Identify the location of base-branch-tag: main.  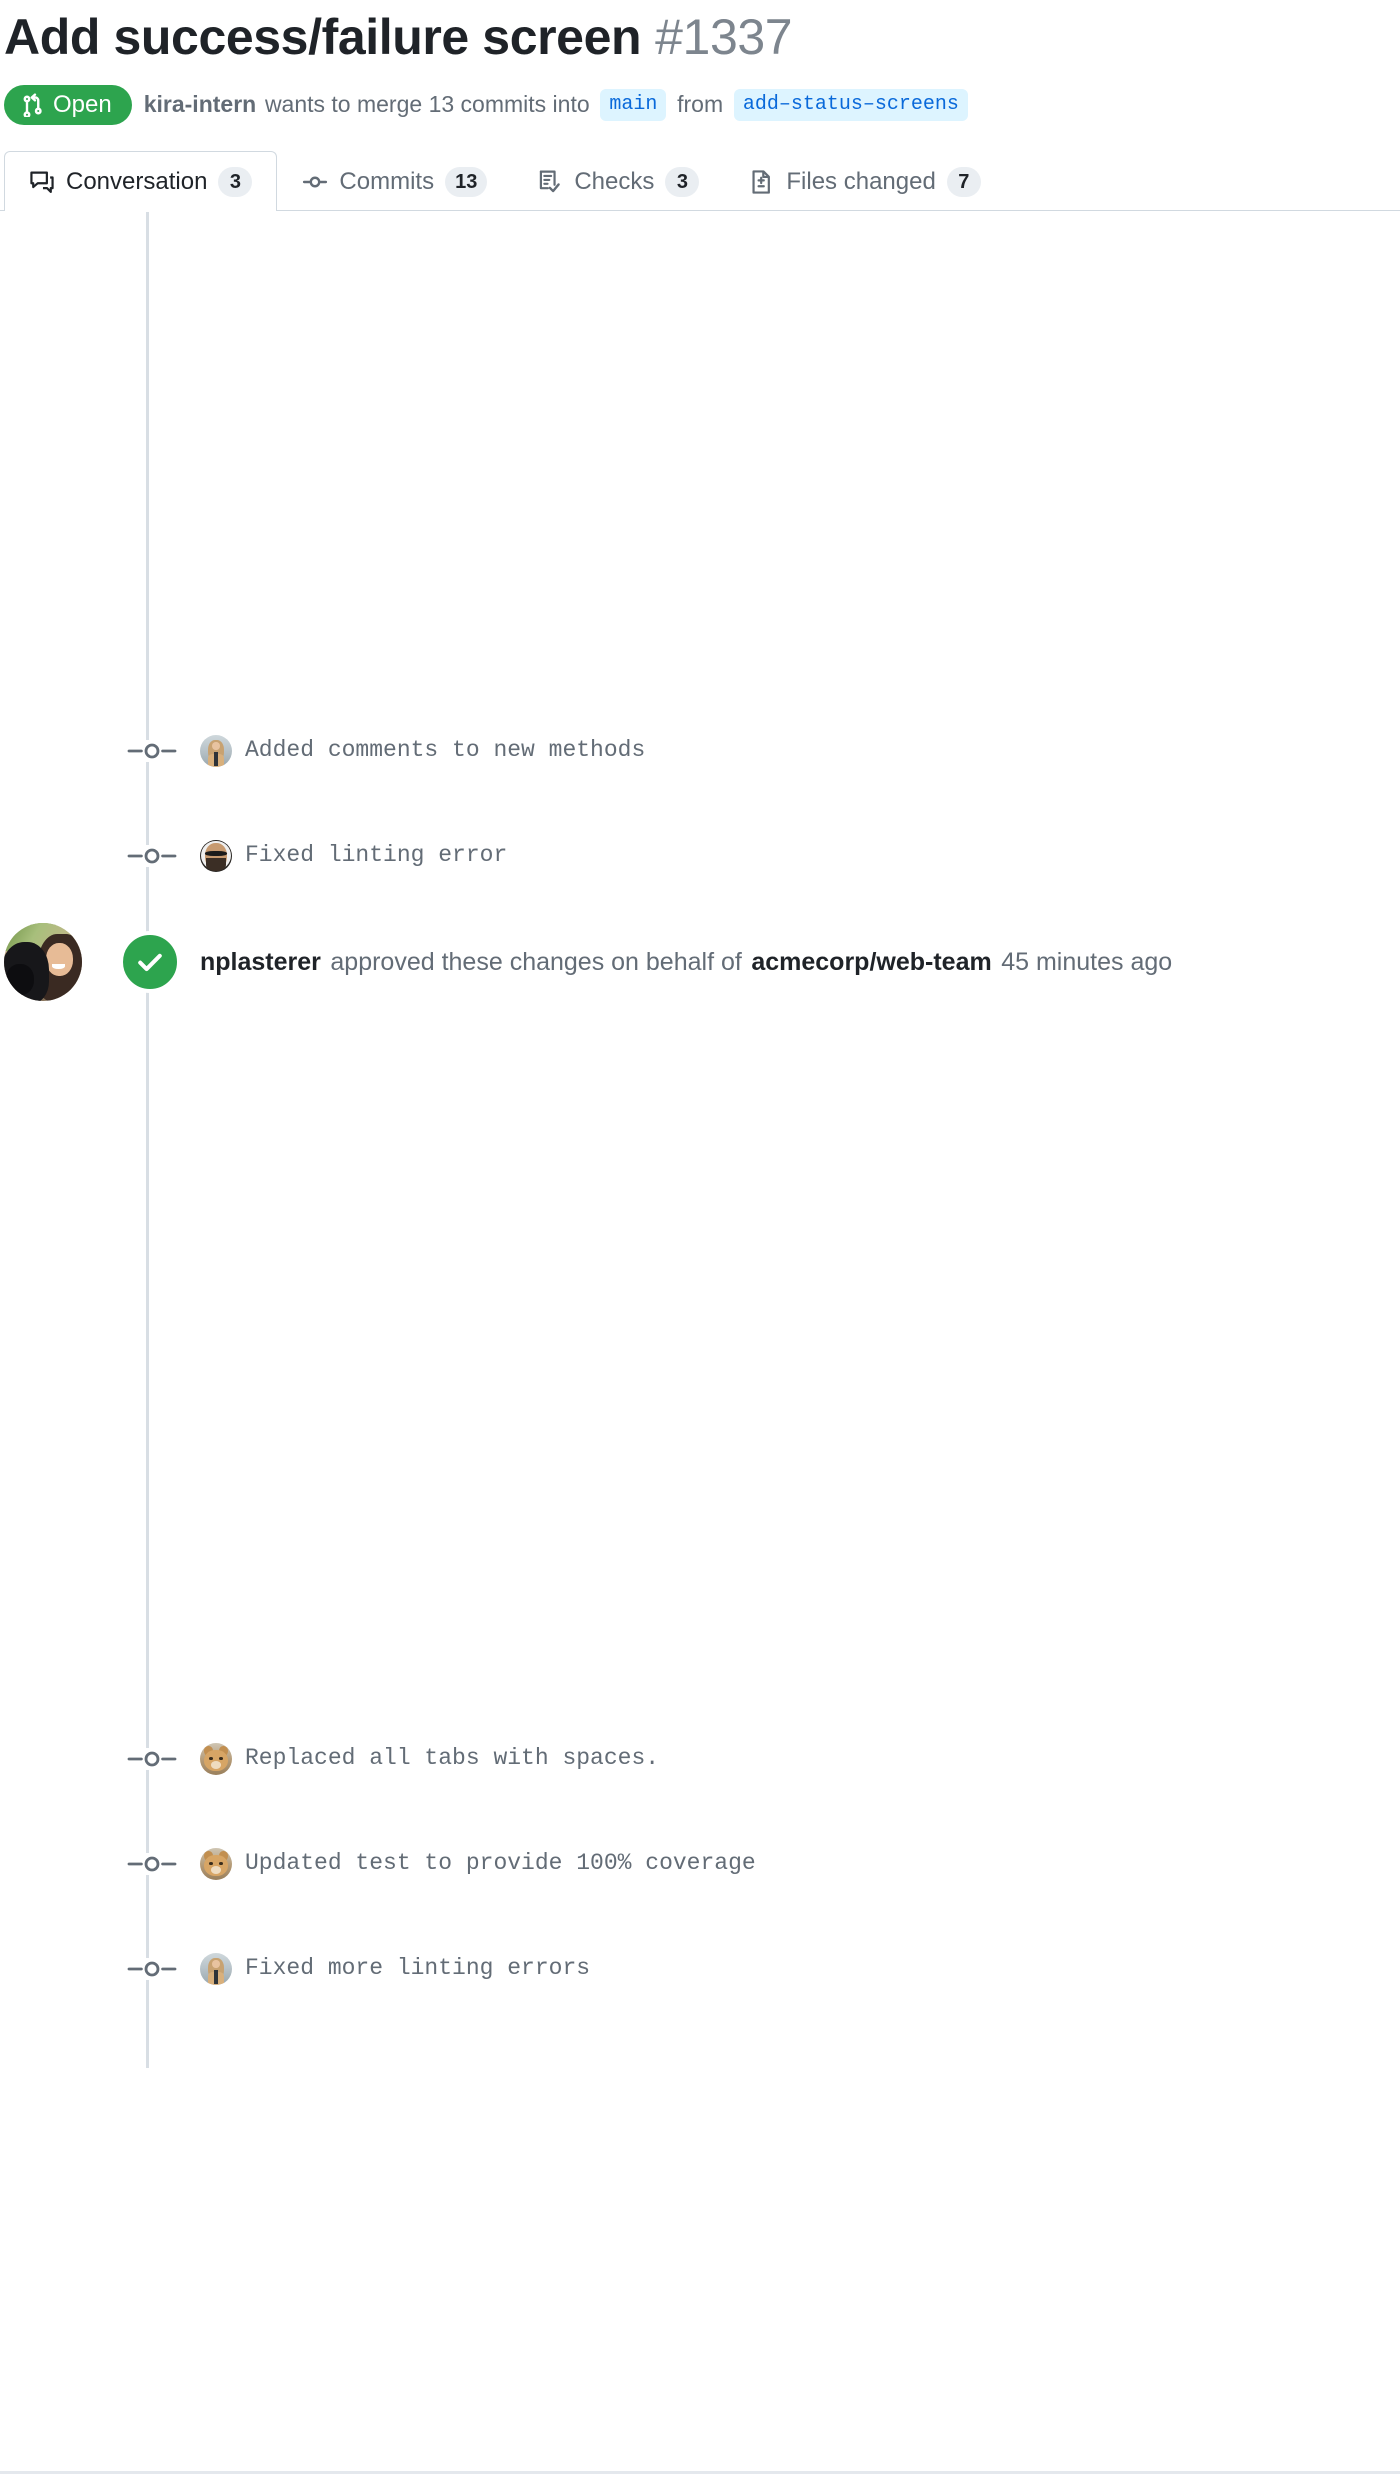
(633, 105).